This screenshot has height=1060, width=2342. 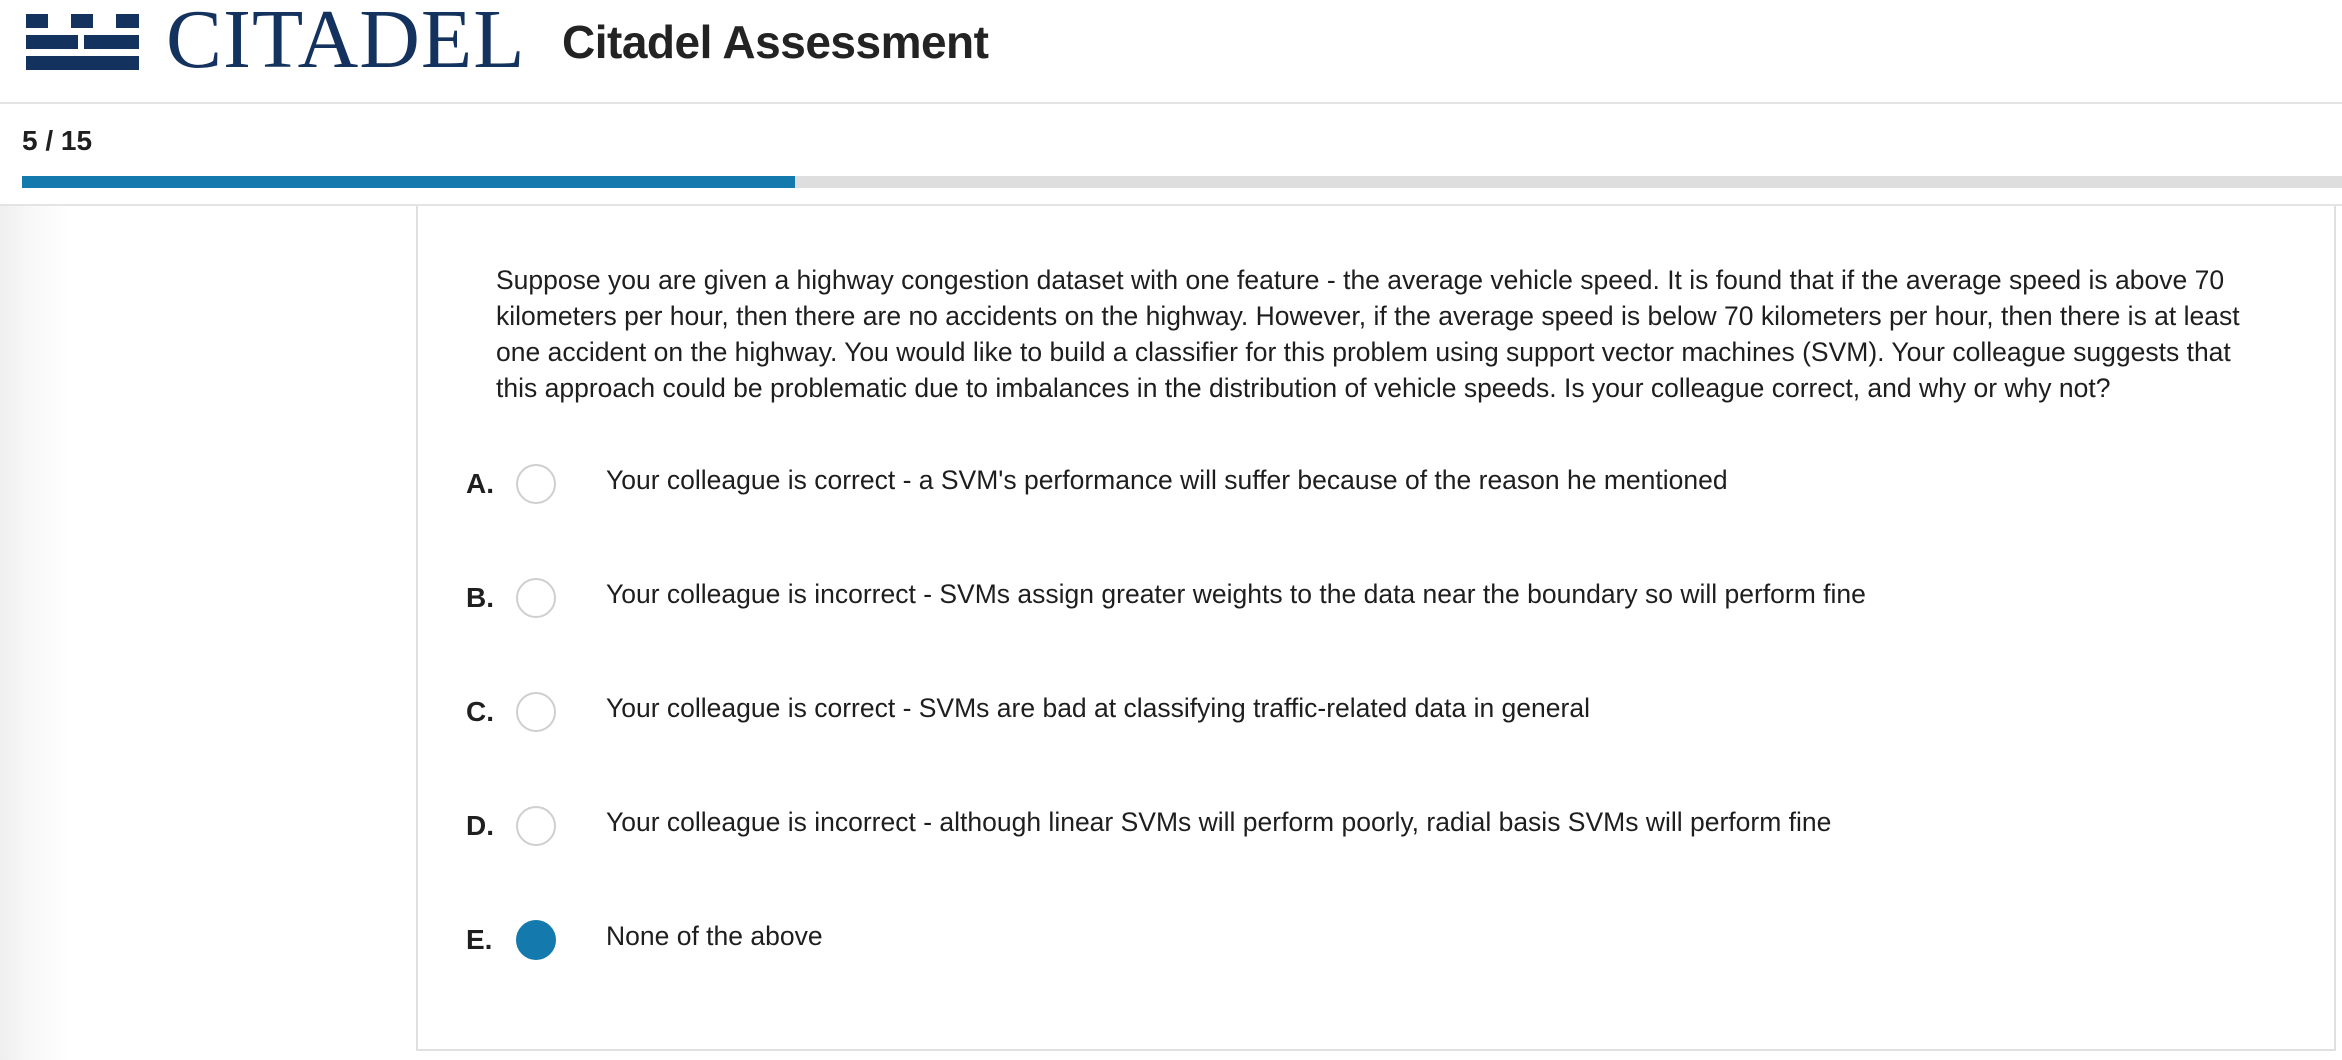 I want to click on app-header: CITADEL Citadel Assessment, so click(x=1171, y=52).